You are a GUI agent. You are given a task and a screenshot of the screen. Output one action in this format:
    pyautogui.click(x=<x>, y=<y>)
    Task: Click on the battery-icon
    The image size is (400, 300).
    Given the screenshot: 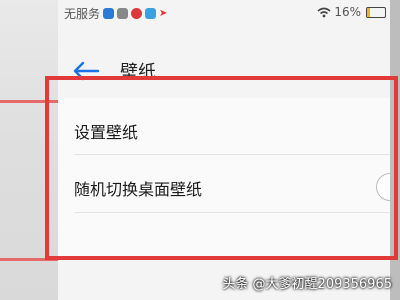 What is the action you would take?
    pyautogui.click(x=376, y=12)
    